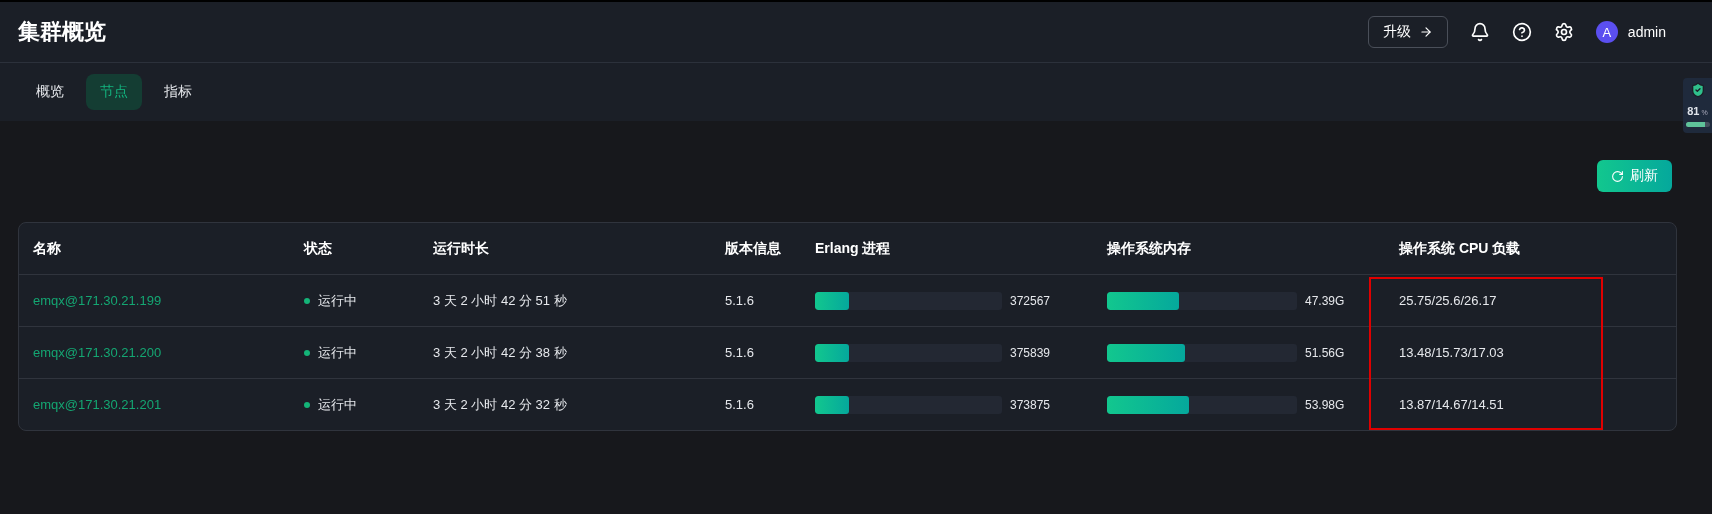 The width and height of the screenshot is (1712, 514). I want to click on refresh-icon, so click(1617, 176).